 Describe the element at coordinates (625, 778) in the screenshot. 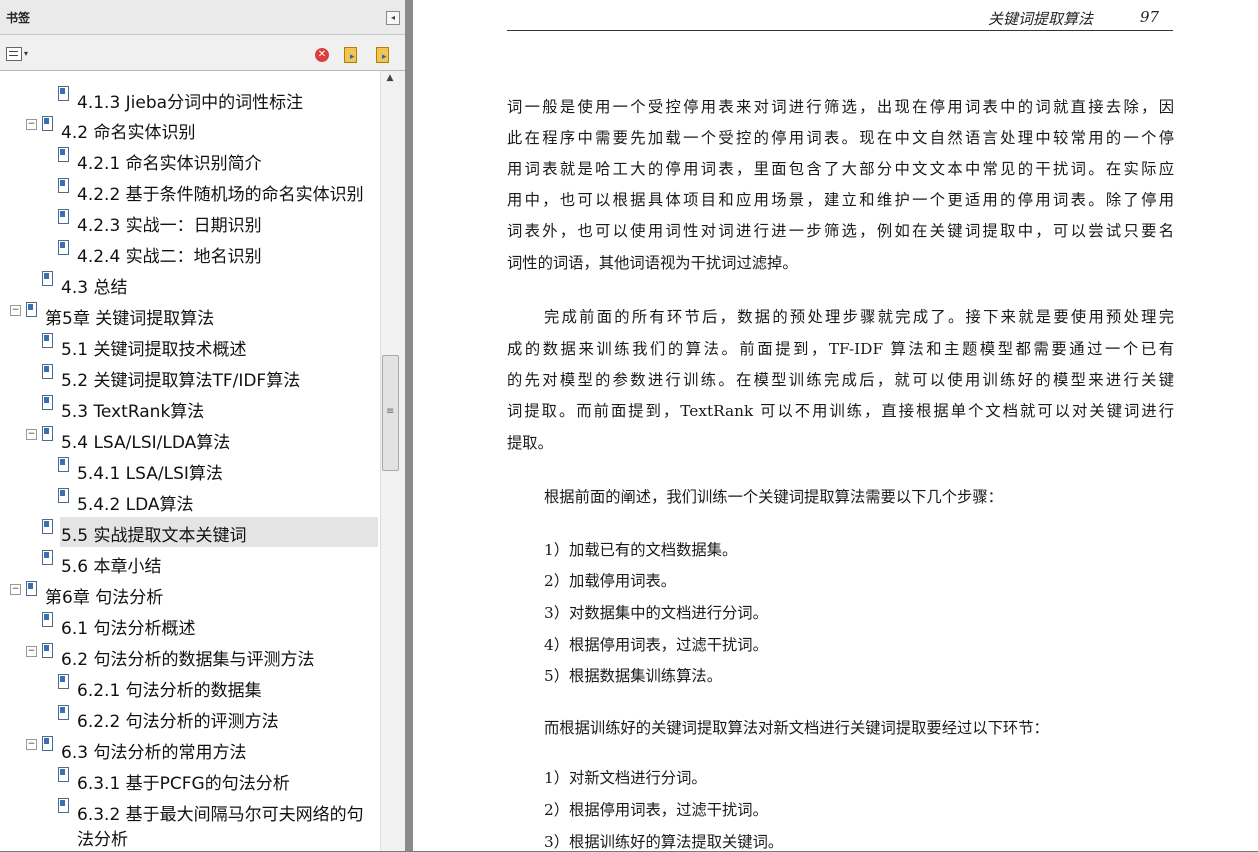

I see `text-line: 1）对新文档进行分词。` at that location.